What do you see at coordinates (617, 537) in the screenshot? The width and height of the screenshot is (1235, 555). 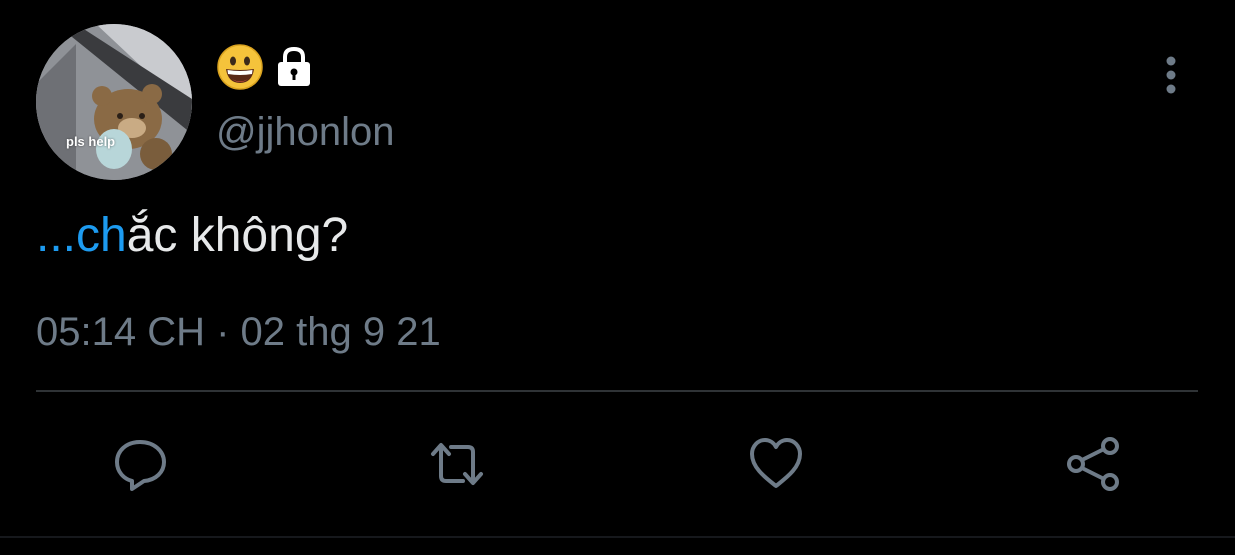 I see `bottom-divider` at bounding box center [617, 537].